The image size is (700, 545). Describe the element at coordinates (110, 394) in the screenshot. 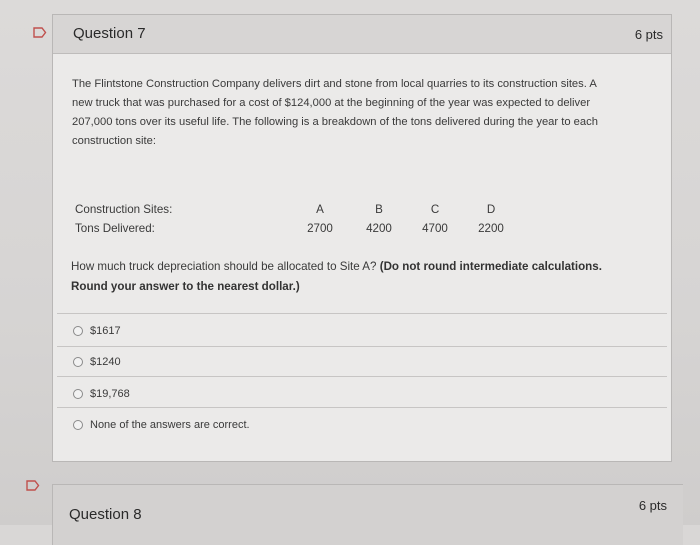

I see `answer-label: $19,768` at that location.